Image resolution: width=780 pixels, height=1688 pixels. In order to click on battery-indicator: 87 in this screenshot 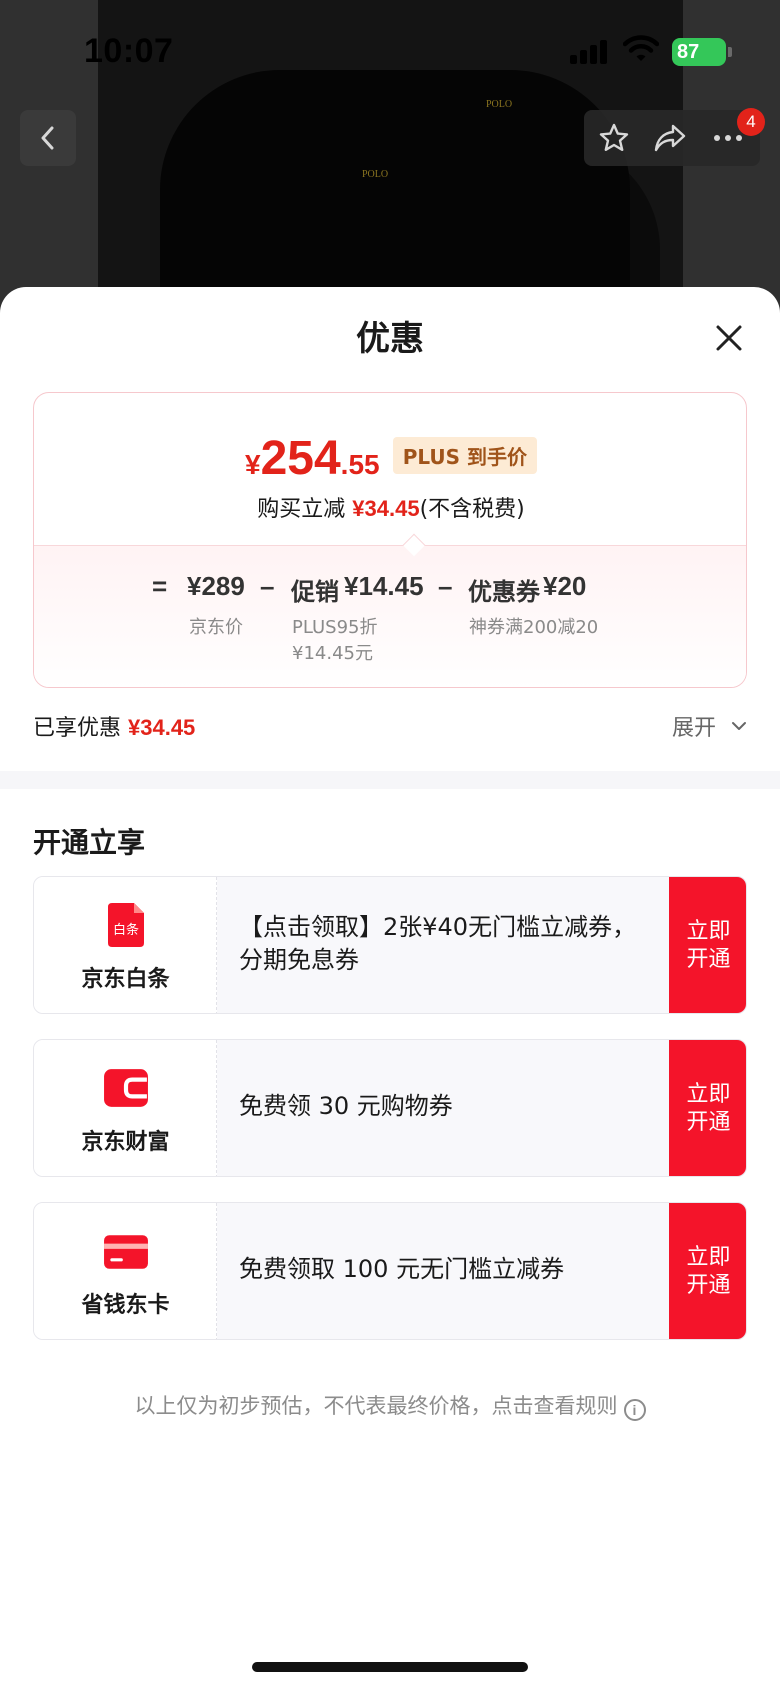, I will do `click(699, 52)`.